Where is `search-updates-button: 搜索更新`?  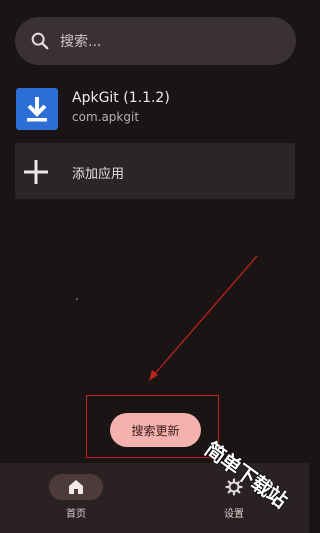 search-updates-button: 搜索更新 is located at coordinates (155, 430).